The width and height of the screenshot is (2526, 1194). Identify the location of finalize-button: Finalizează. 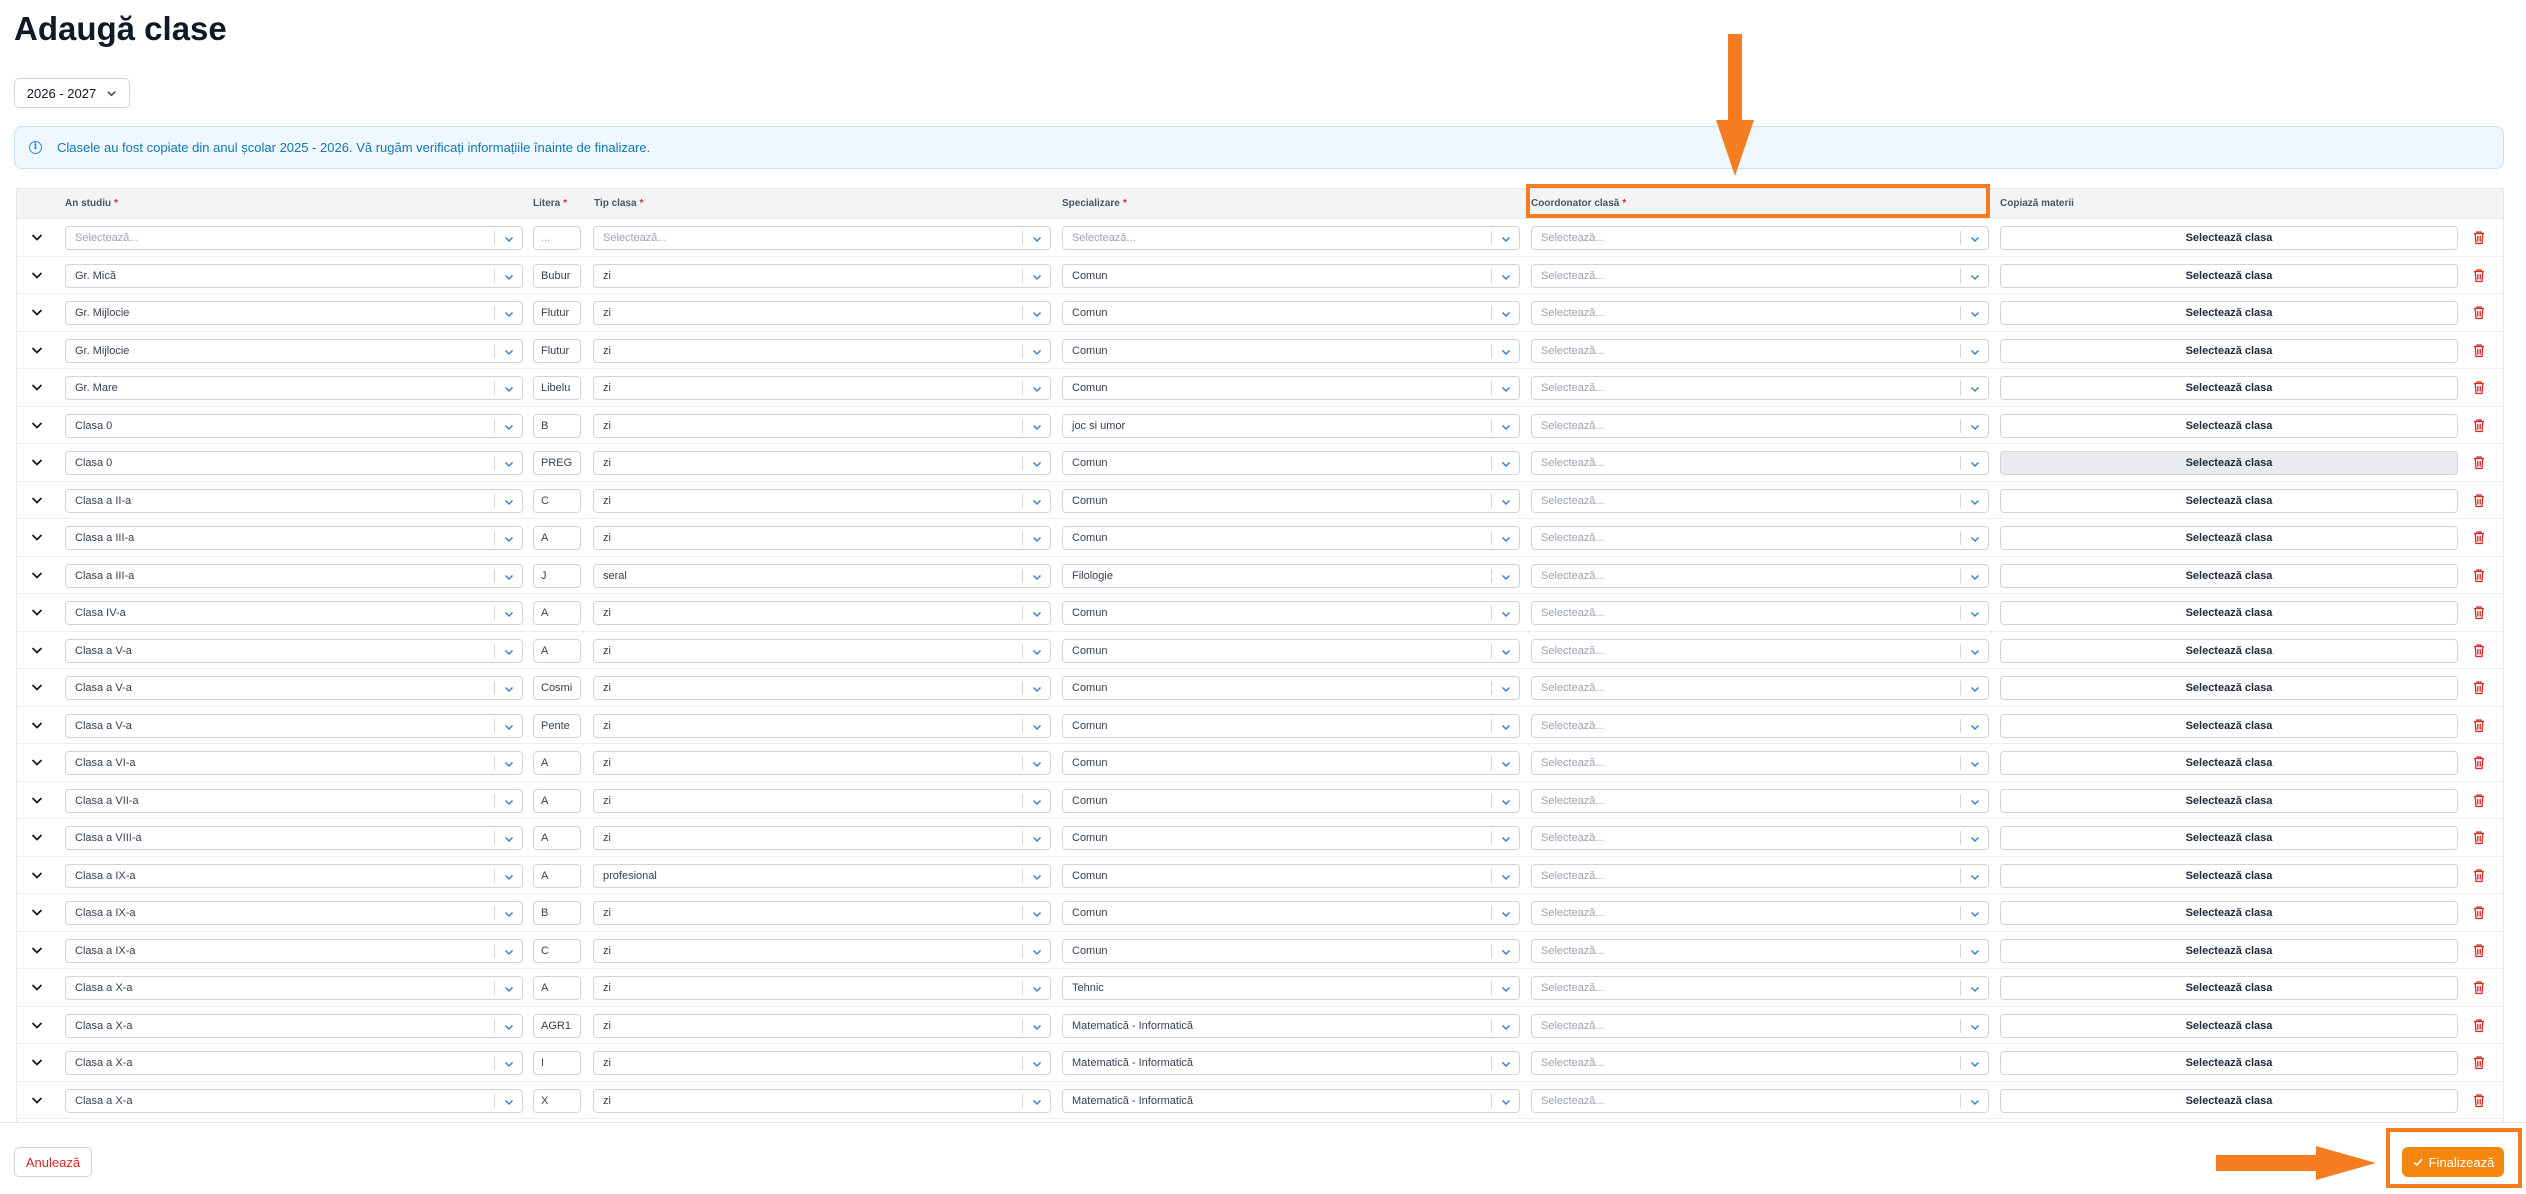
(2453, 1162).